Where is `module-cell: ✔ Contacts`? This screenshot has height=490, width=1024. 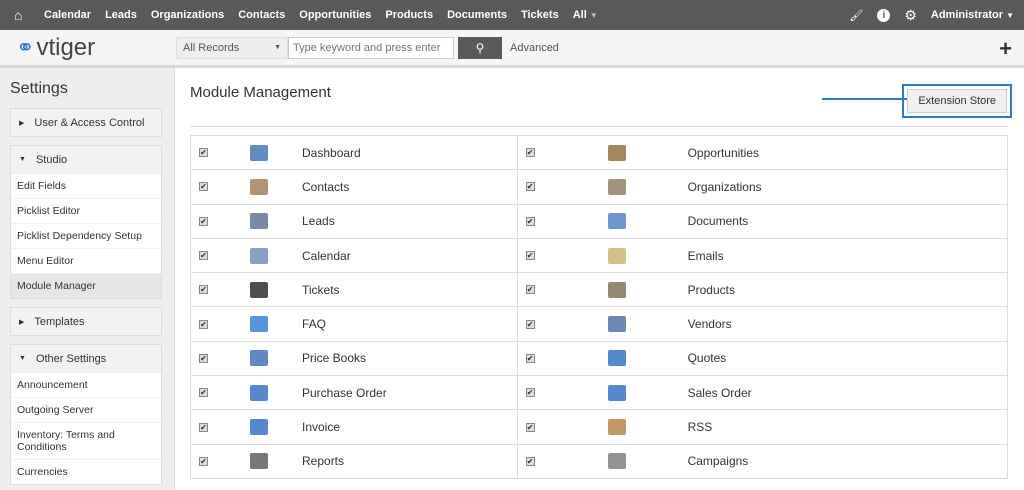 module-cell: ✔ Contacts is located at coordinates (354, 187).